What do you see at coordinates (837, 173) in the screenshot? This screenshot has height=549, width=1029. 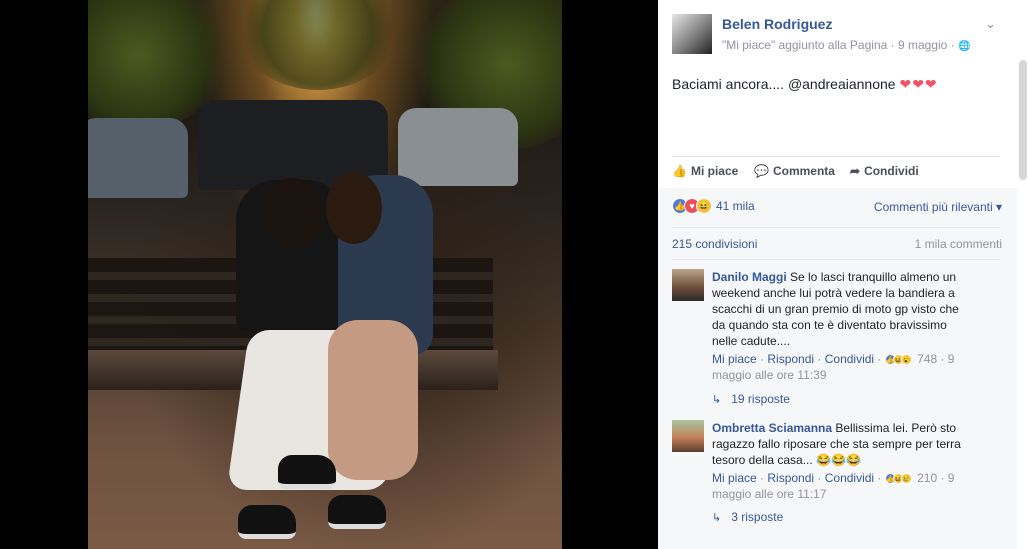 I see `action-bar: 👍 Mi piace 💬 Commenta ➦ Condividi` at bounding box center [837, 173].